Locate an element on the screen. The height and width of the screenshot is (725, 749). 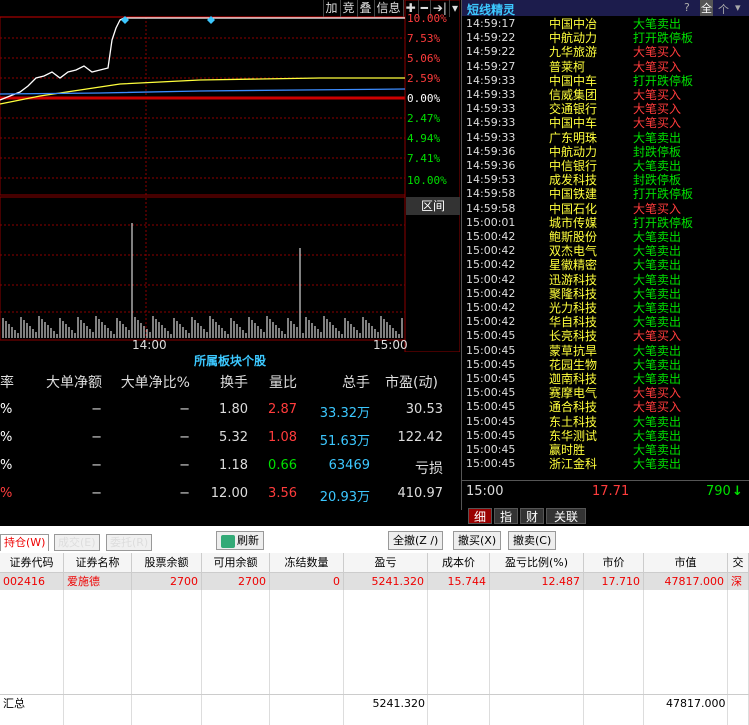
refresh-button: 刷新 is located at coordinates (240, 540).